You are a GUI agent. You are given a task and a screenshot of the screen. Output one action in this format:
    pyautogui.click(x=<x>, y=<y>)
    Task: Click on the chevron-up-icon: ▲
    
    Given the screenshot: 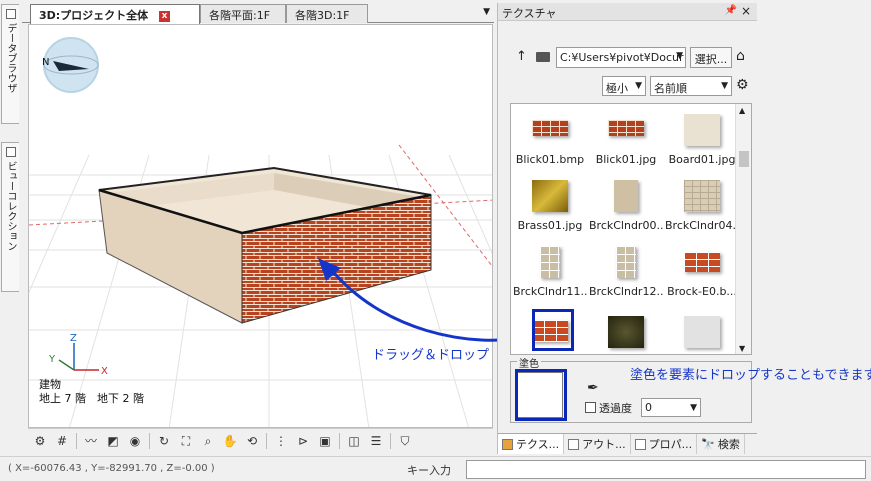 What is the action you would take?
    pyautogui.click(x=742, y=110)
    